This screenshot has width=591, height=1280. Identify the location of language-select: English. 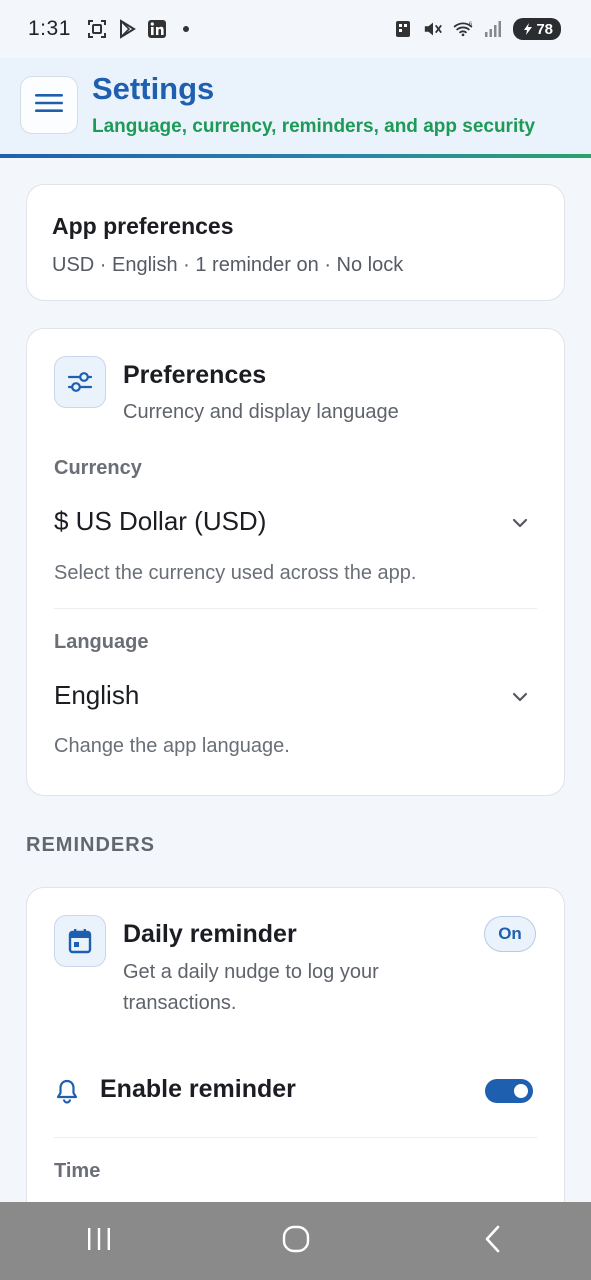
(295, 696).